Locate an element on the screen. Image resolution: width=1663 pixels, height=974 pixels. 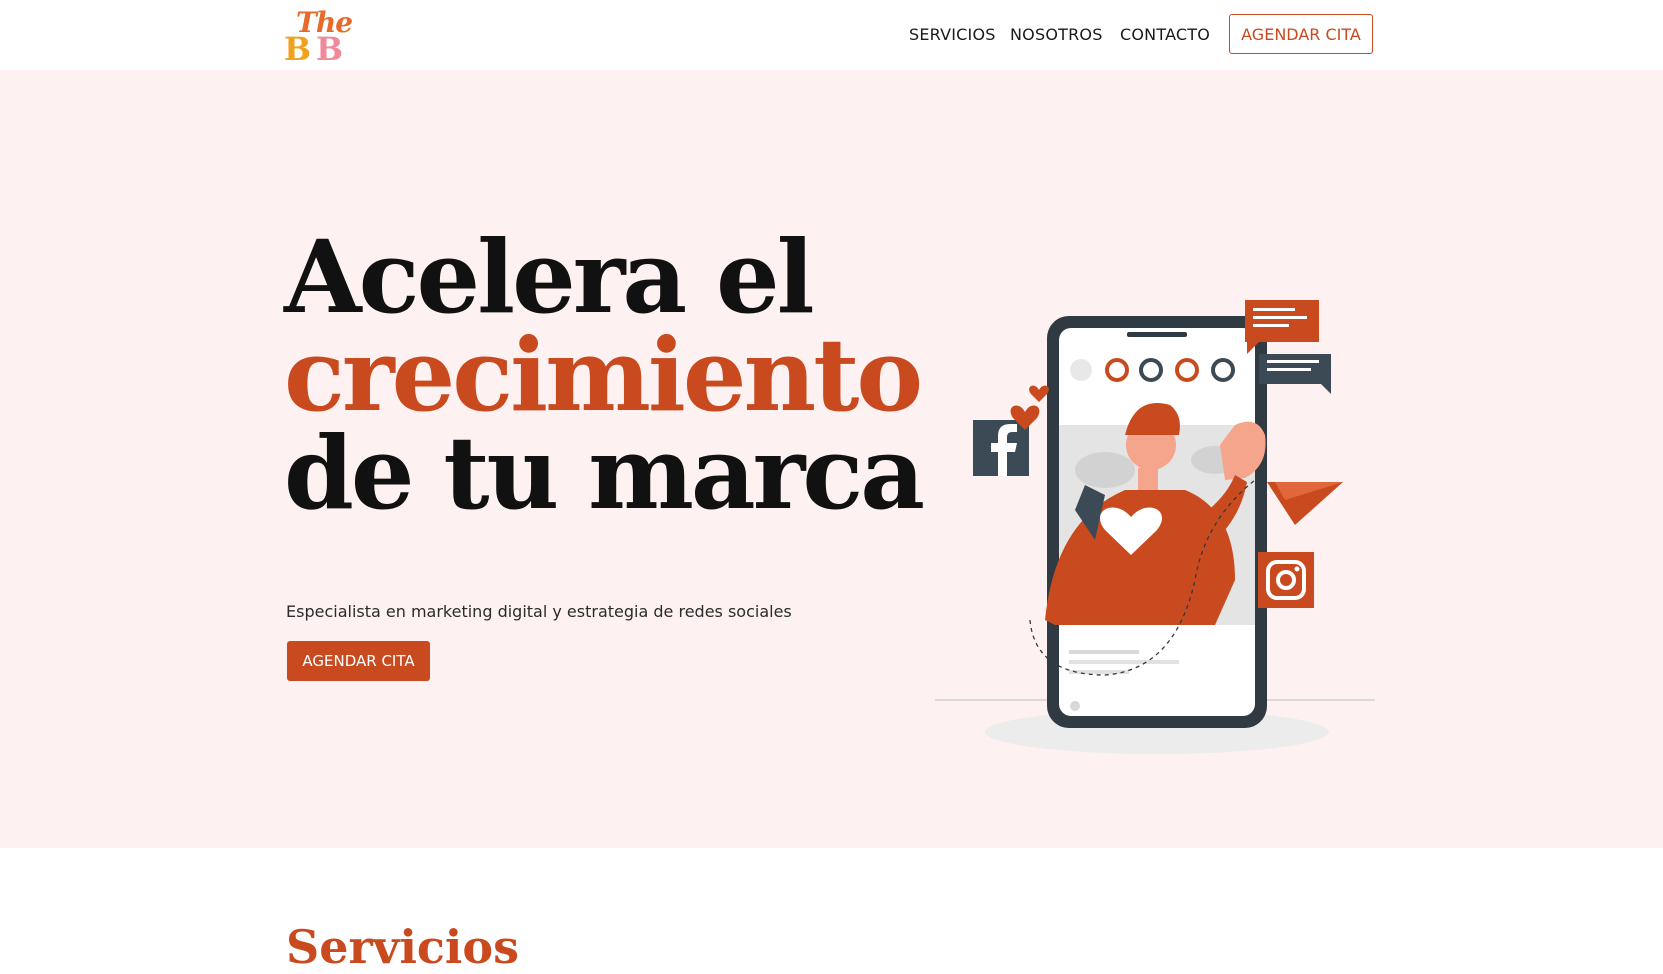
logo-b-left: B is located at coordinates (298, 49).